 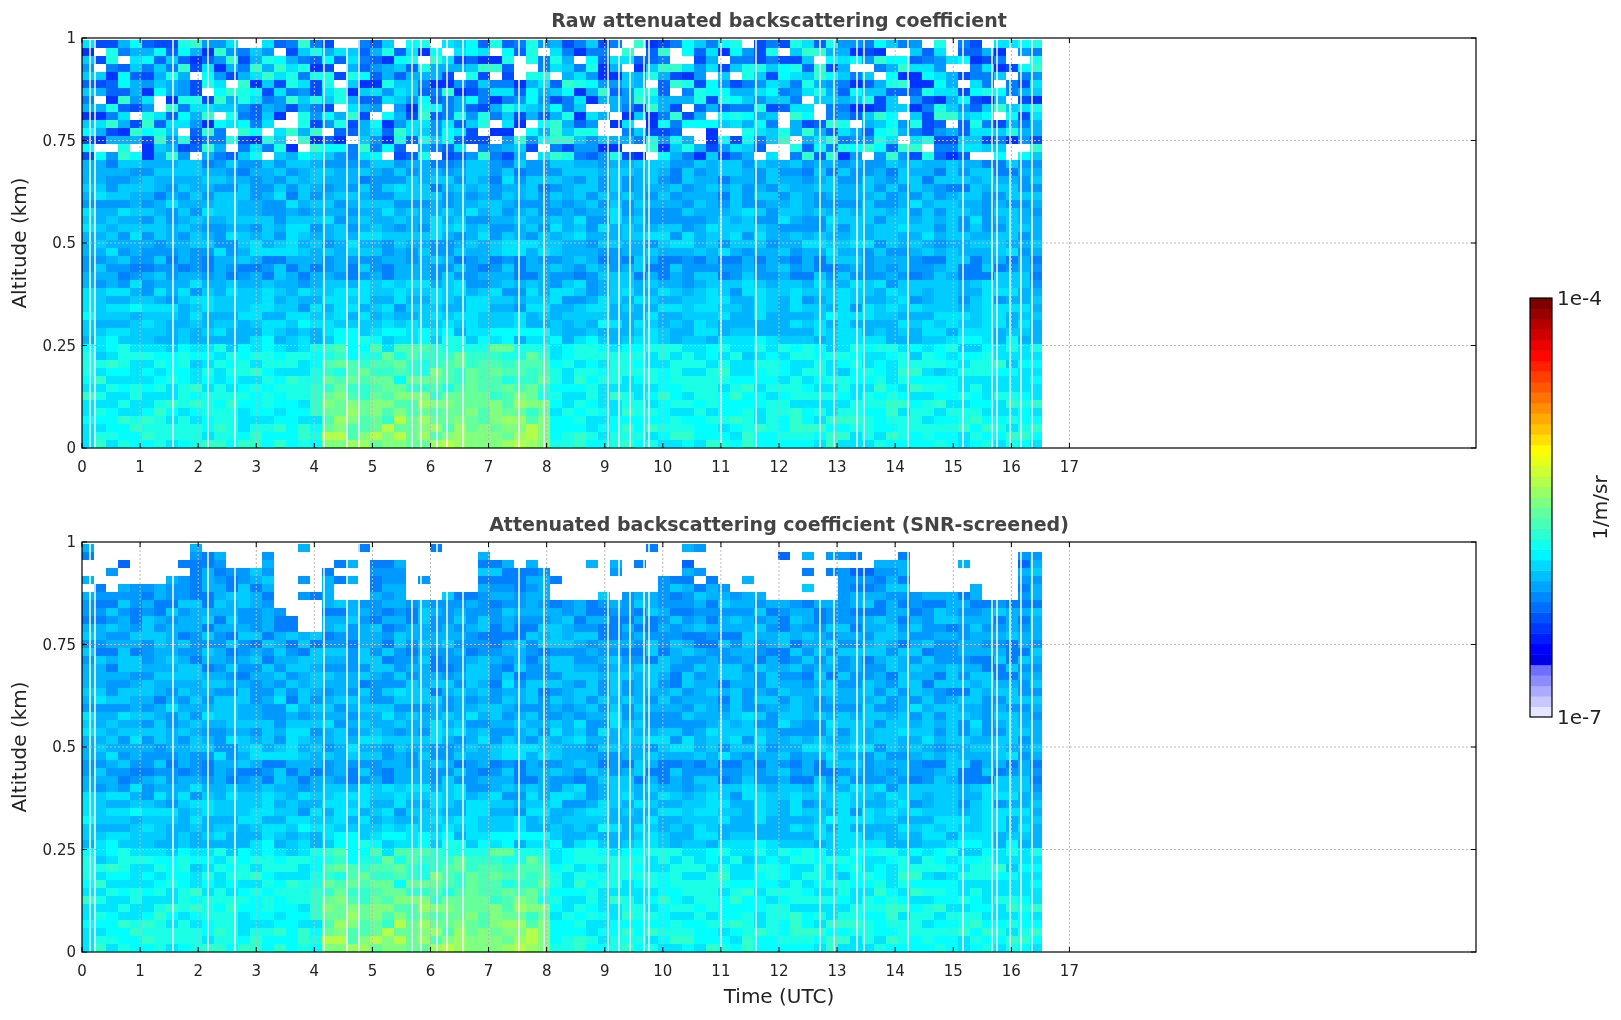 I want to click on colorbar-label: 1/m/sr, so click(x=1600, y=507).